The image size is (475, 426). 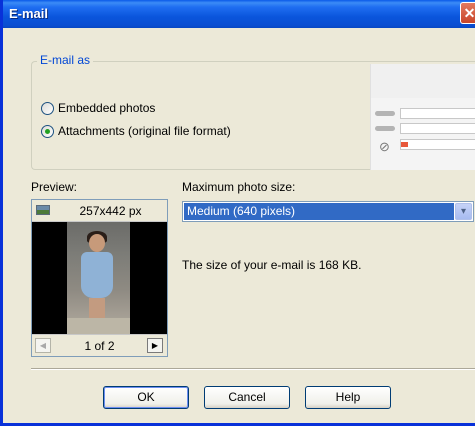 I want to click on help-button: Help, so click(x=348, y=397).